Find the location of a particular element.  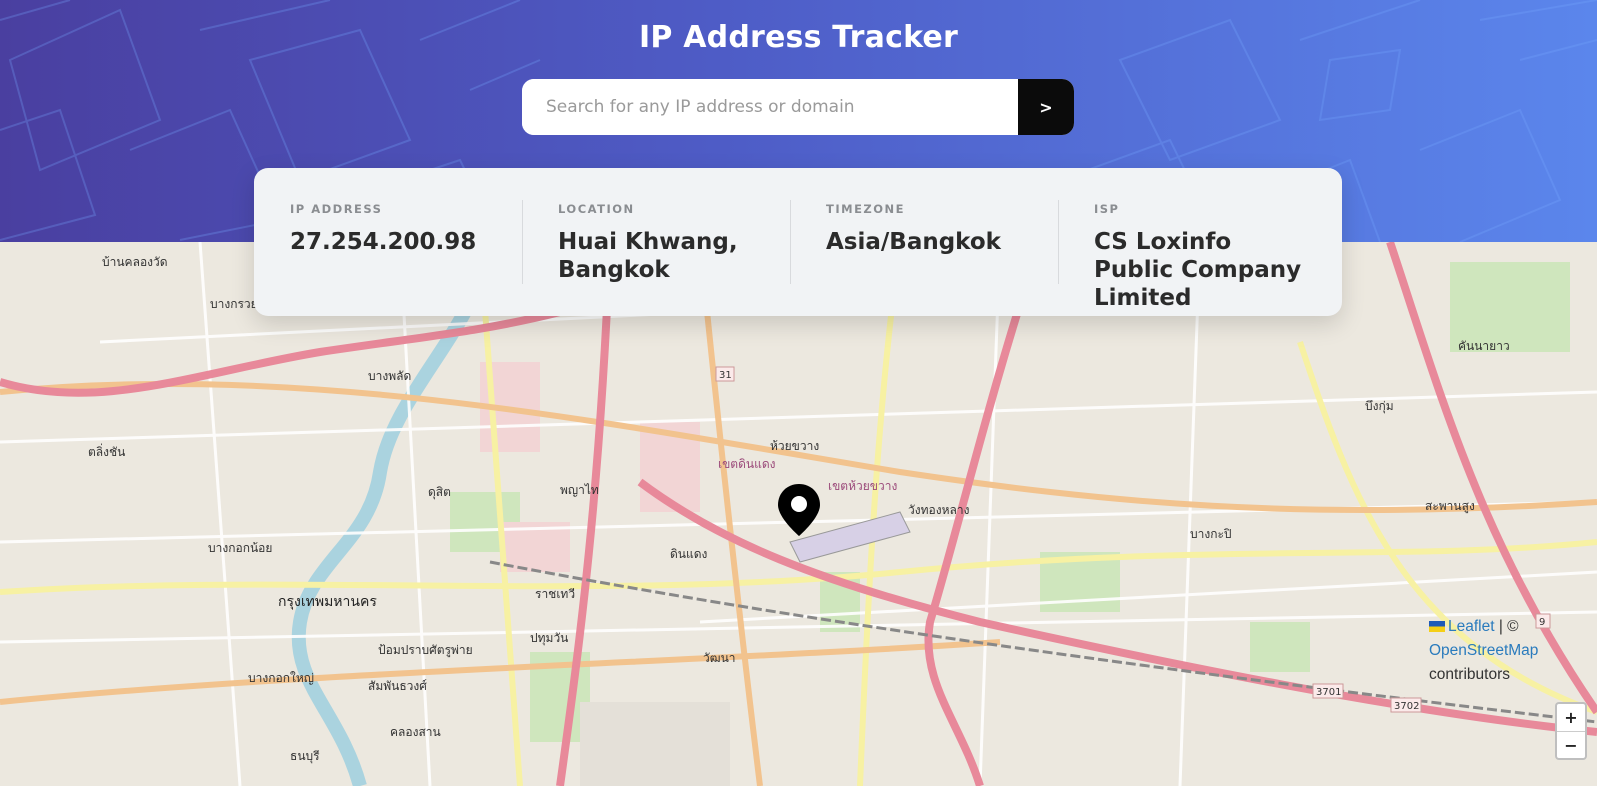

isp-value: CS Loxinfo Public Company Limited is located at coordinates (1198, 270).